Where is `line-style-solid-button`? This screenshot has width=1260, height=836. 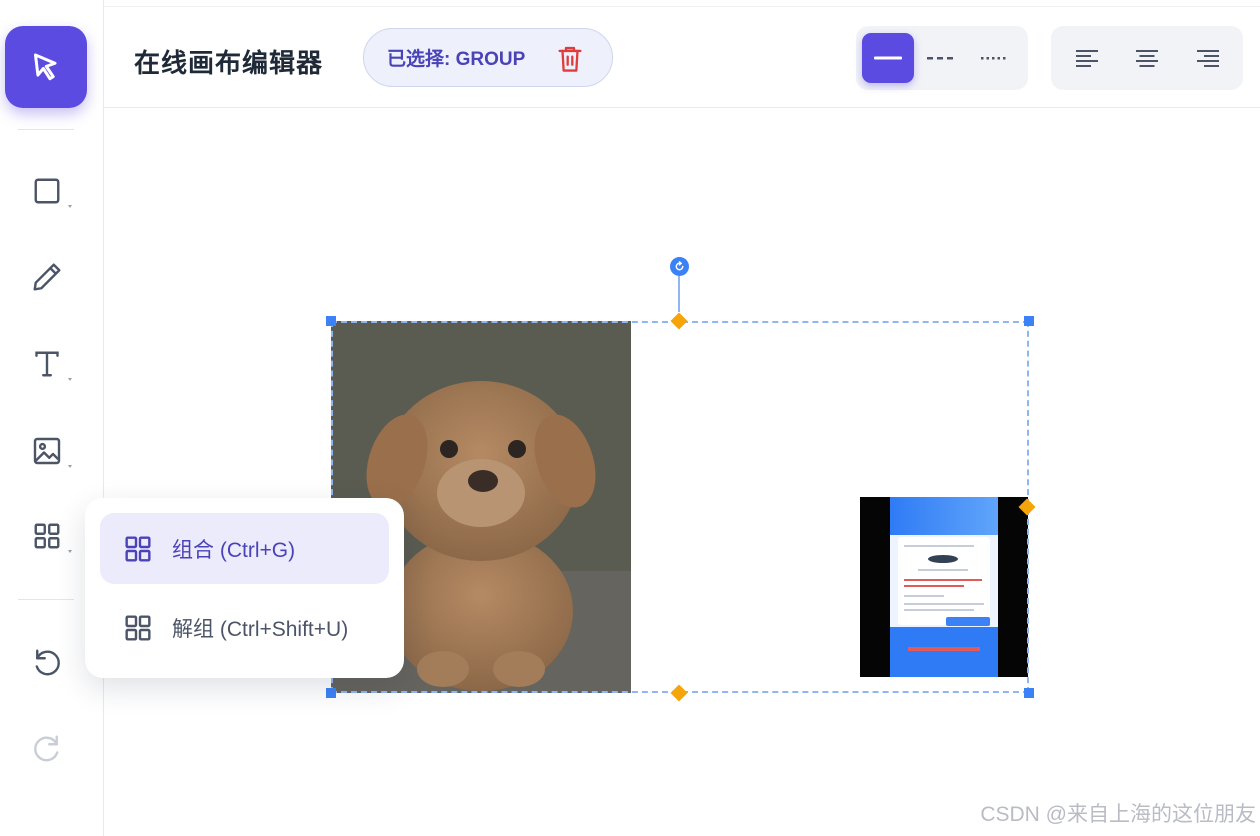
line-style-solid-button is located at coordinates (888, 58).